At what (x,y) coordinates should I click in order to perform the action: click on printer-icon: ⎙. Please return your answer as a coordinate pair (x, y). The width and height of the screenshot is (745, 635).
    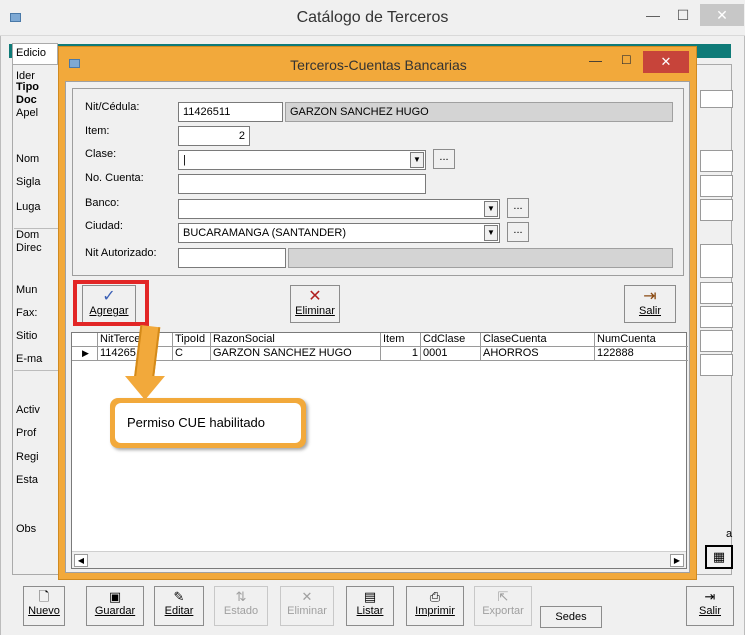
    Looking at the image, I should click on (435, 596).